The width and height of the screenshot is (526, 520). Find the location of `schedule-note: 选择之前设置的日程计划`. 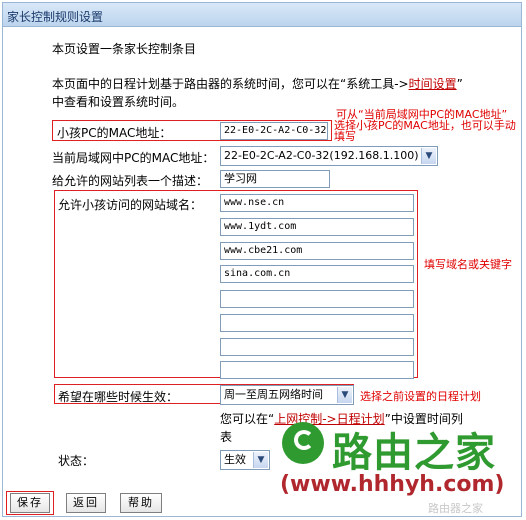

schedule-note: 选择之前设置的日程计划 is located at coordinates (420, 396).